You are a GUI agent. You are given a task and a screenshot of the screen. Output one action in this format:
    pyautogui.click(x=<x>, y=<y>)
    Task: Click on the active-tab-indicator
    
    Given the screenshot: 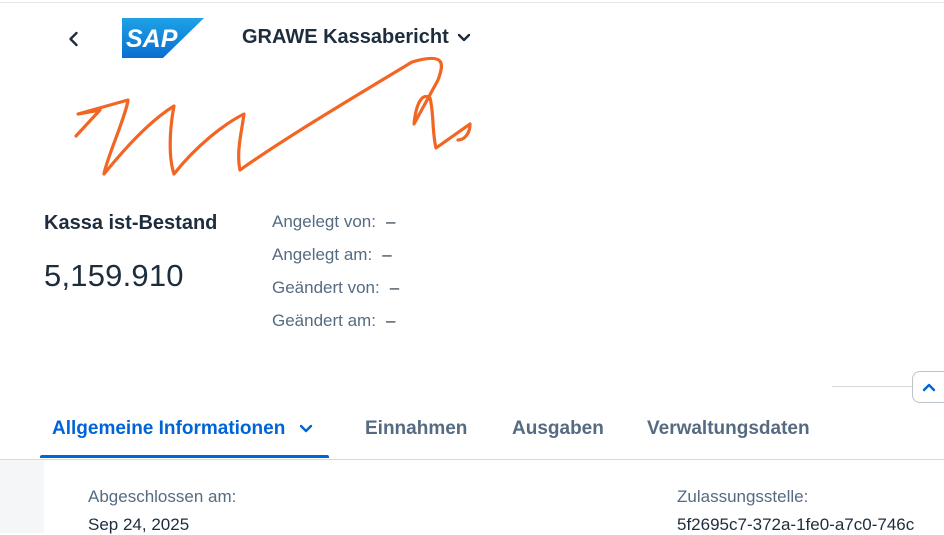 What is the action you would take?
    pyautogui.click(x=184, y=456)
    